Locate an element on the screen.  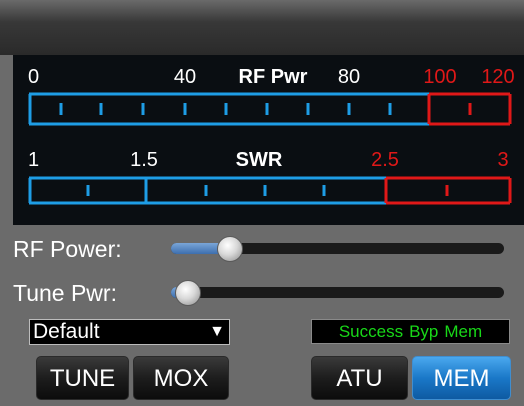
swr-label-1-5: 1.5 is located at coordinates (144, 160).